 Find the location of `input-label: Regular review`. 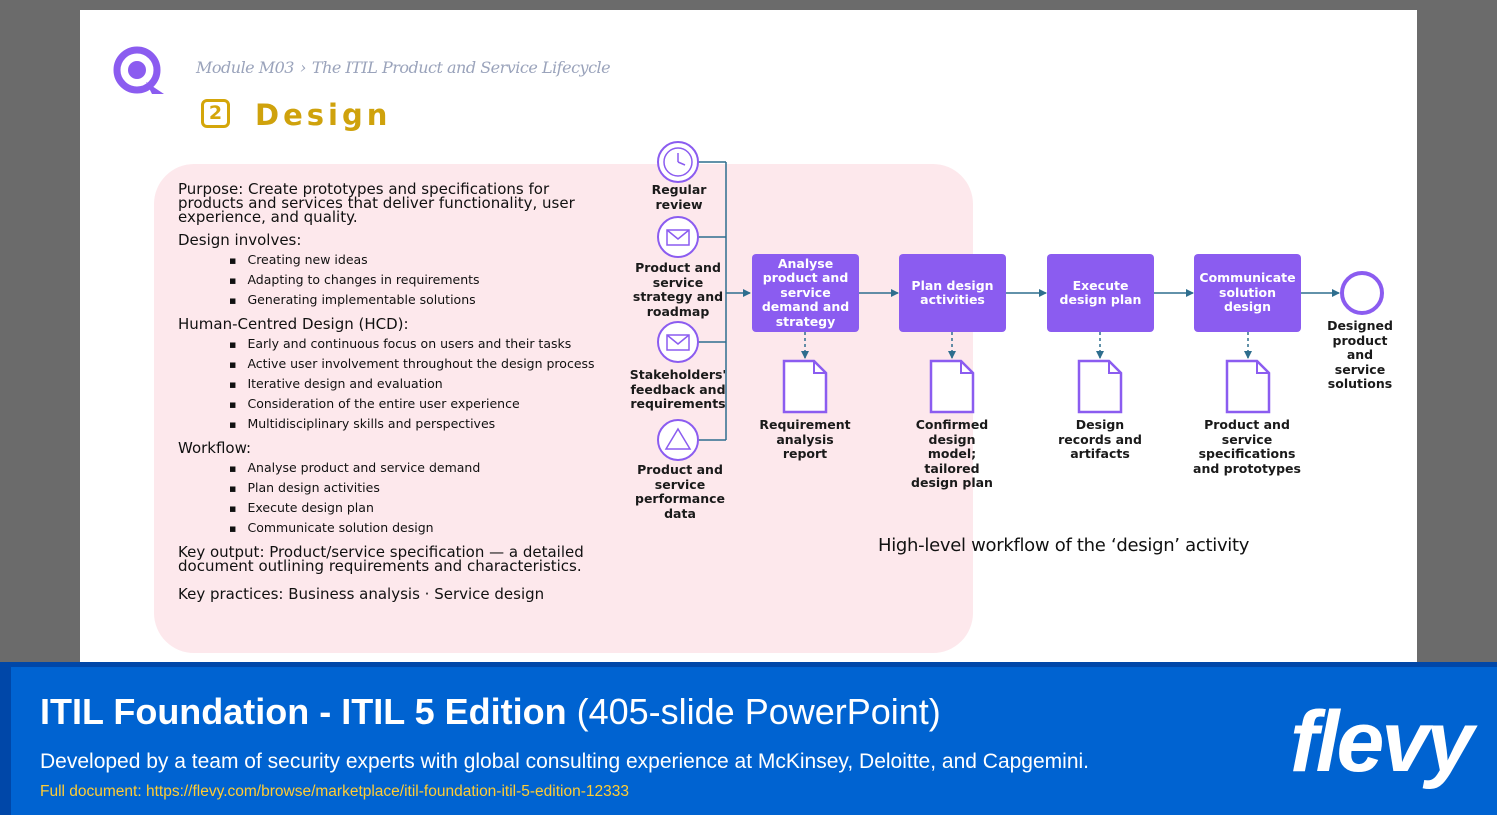

input-label: Regular review is located at coordinates (679, 197).